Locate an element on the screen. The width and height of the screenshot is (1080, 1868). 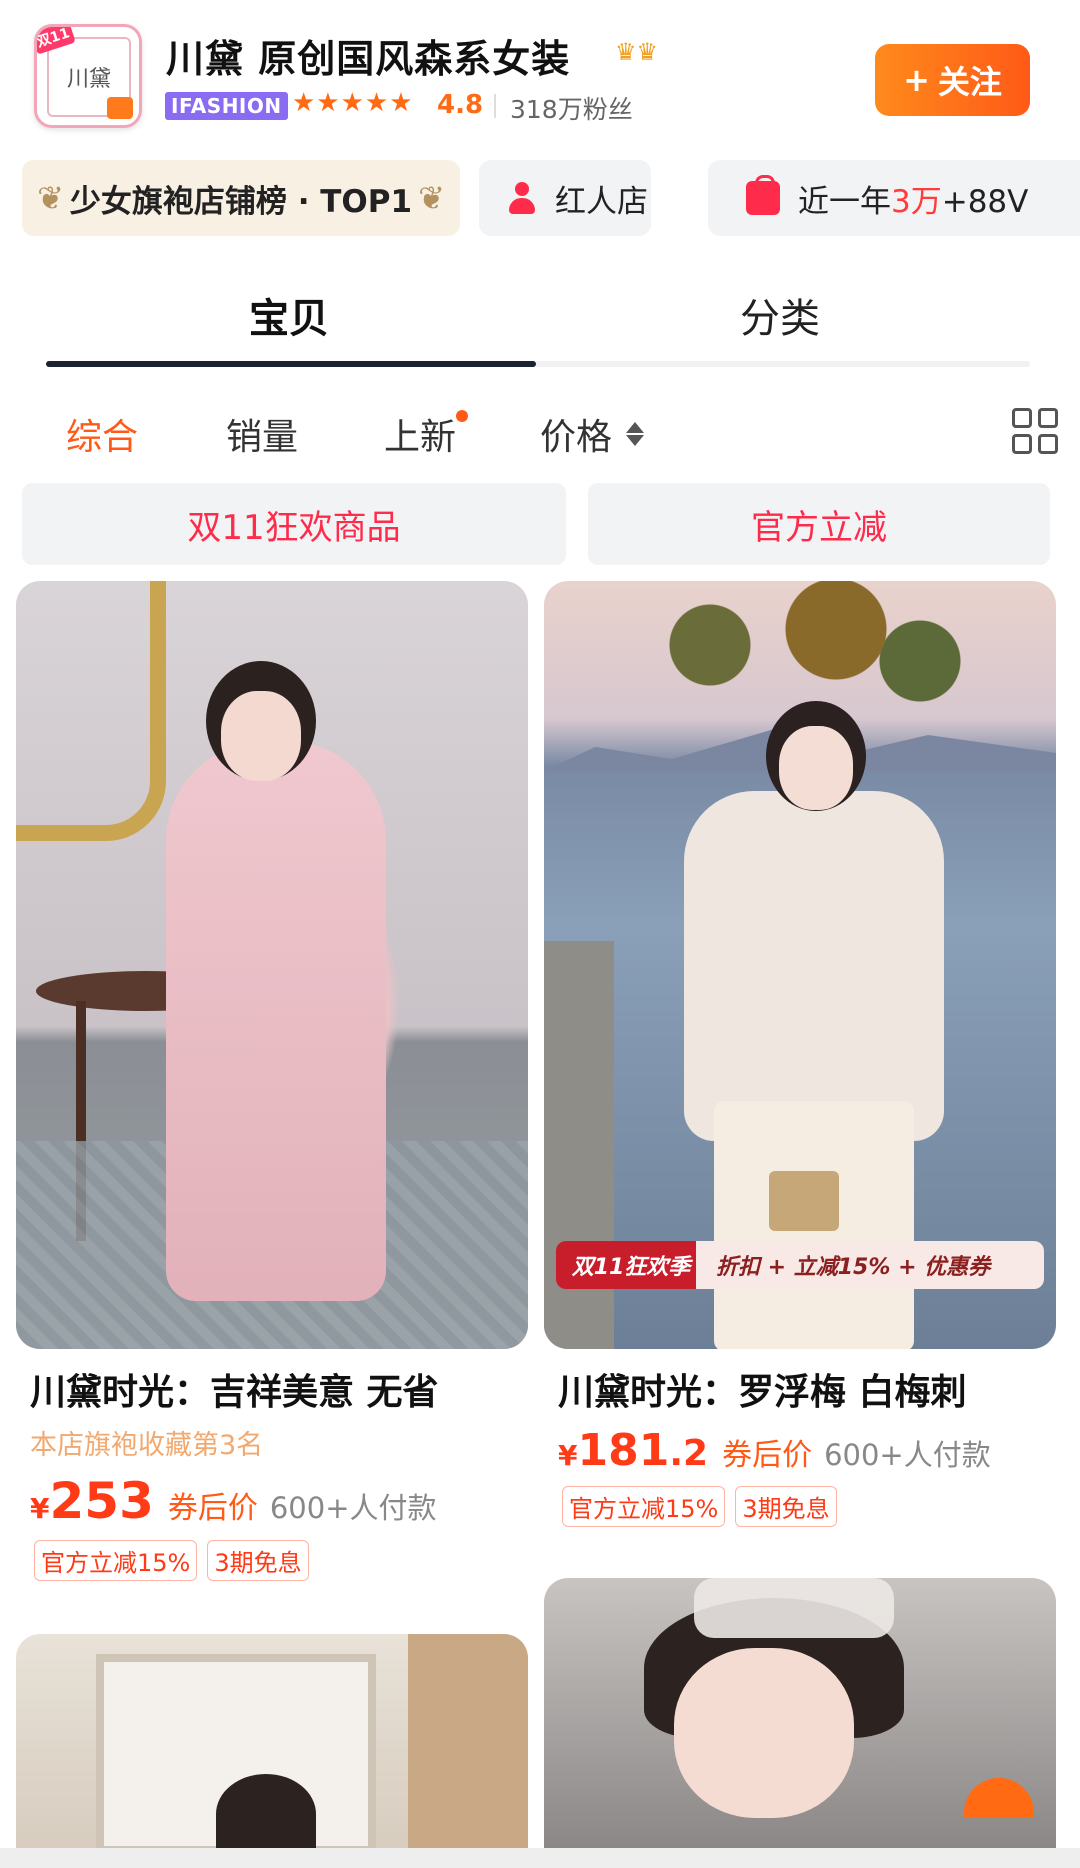
double11-promo-banner: 双11狂欢季 折扣 + 立减15% + 优惠券 is located at coordinates (800, 1265).